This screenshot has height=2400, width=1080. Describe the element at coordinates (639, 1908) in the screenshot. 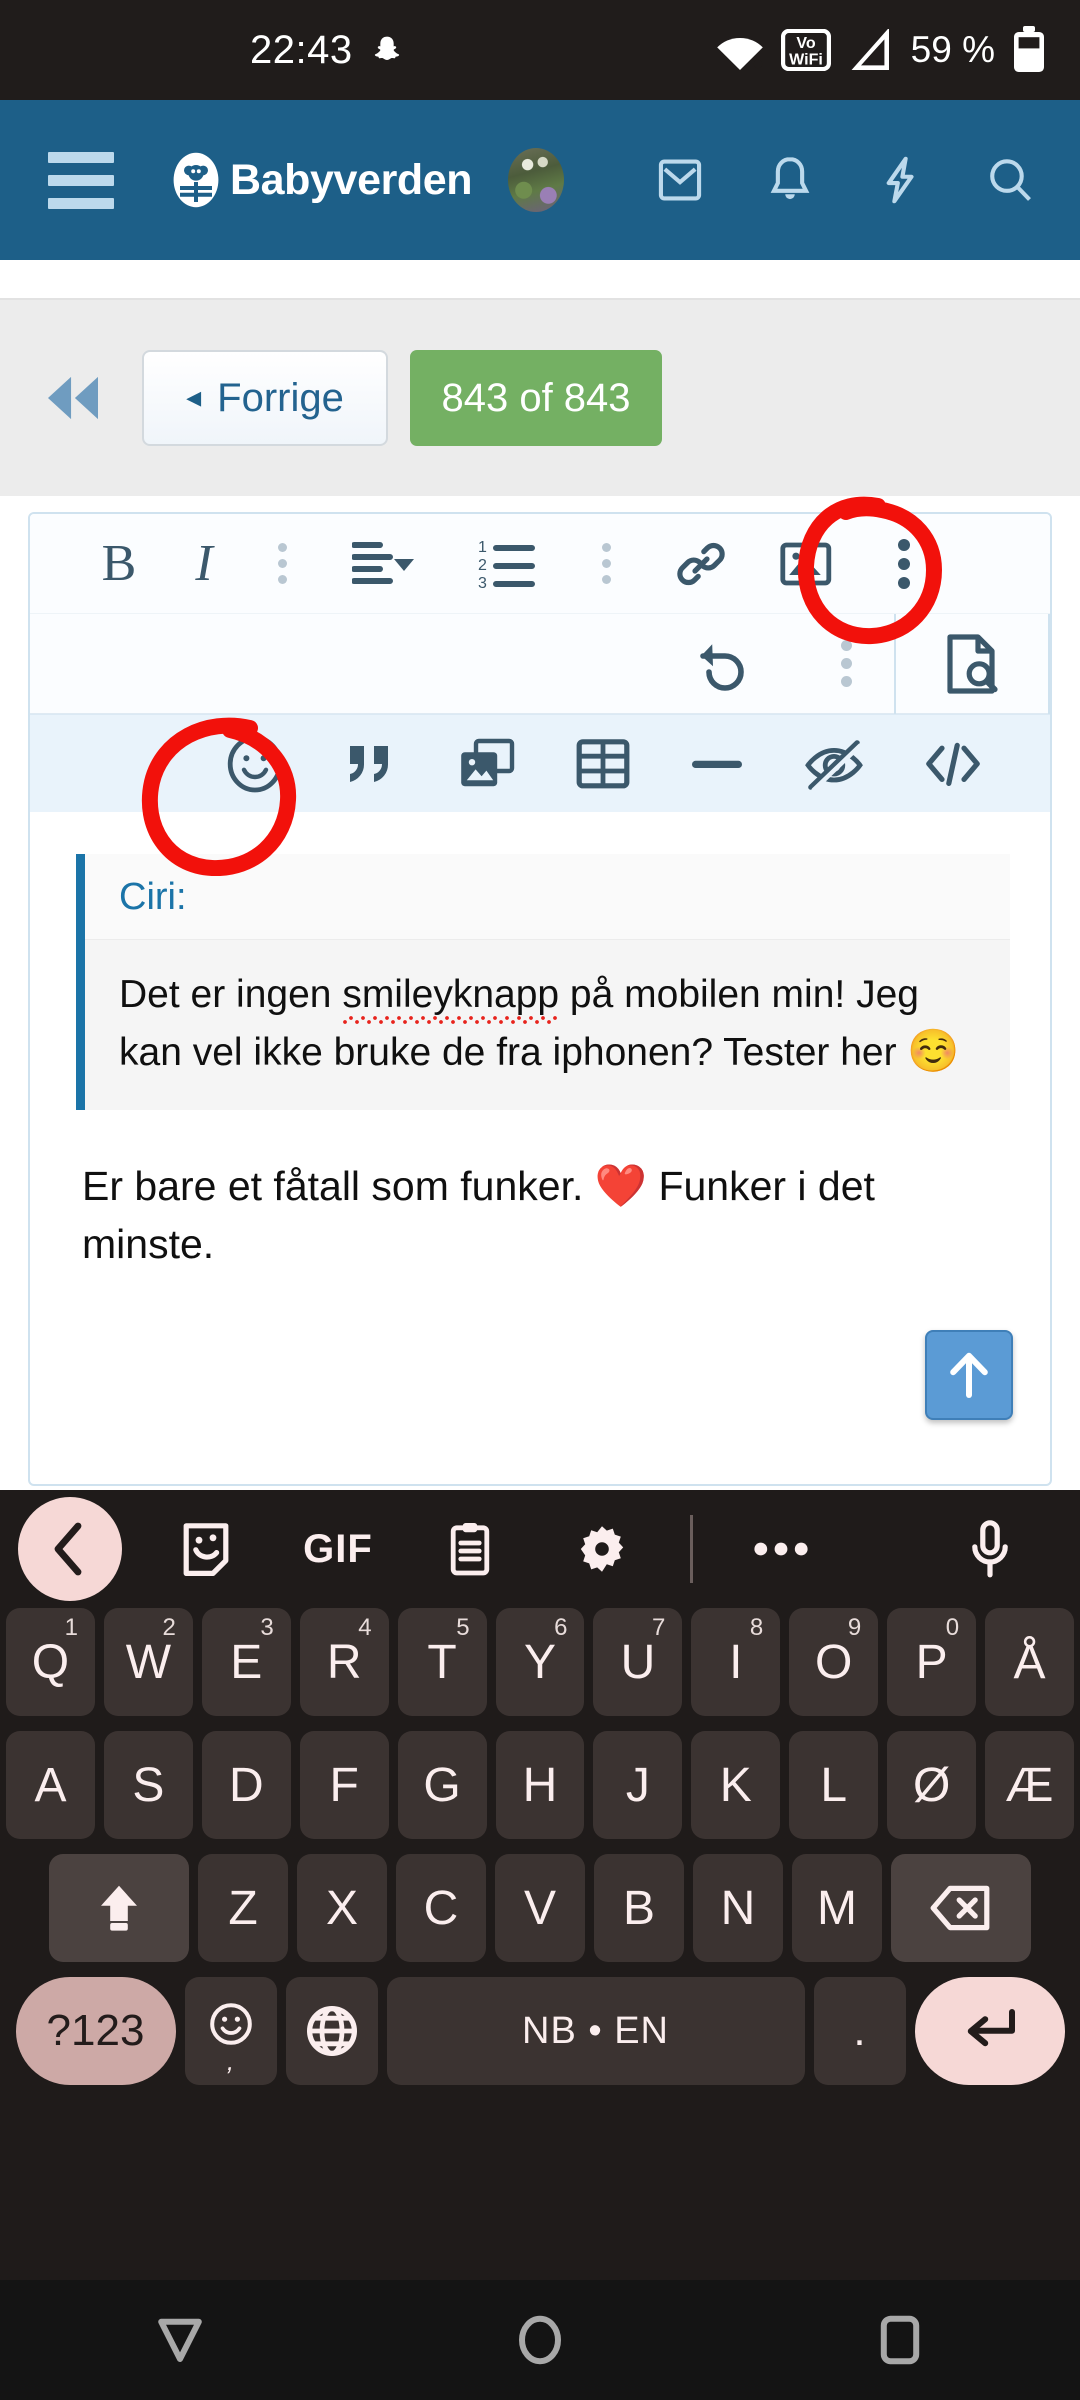

I see `key-B: B` at that location.